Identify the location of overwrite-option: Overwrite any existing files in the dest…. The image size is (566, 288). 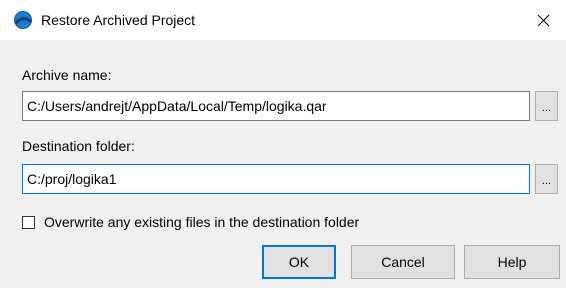
(190, 222).